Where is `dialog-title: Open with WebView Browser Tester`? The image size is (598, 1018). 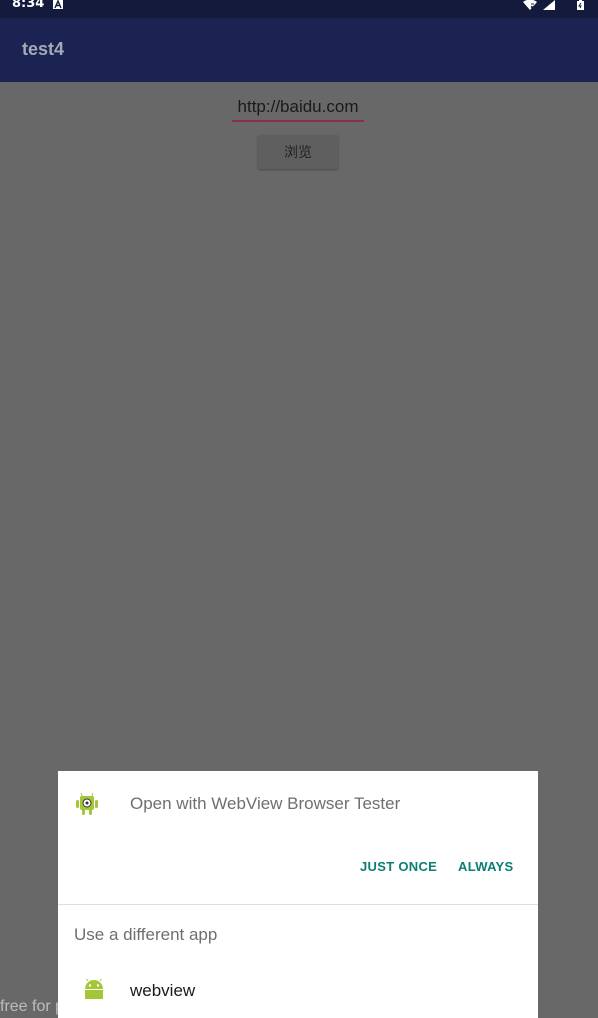 dialog-title: Open with WebView Browser Tester is located at coordinates (265, 803).